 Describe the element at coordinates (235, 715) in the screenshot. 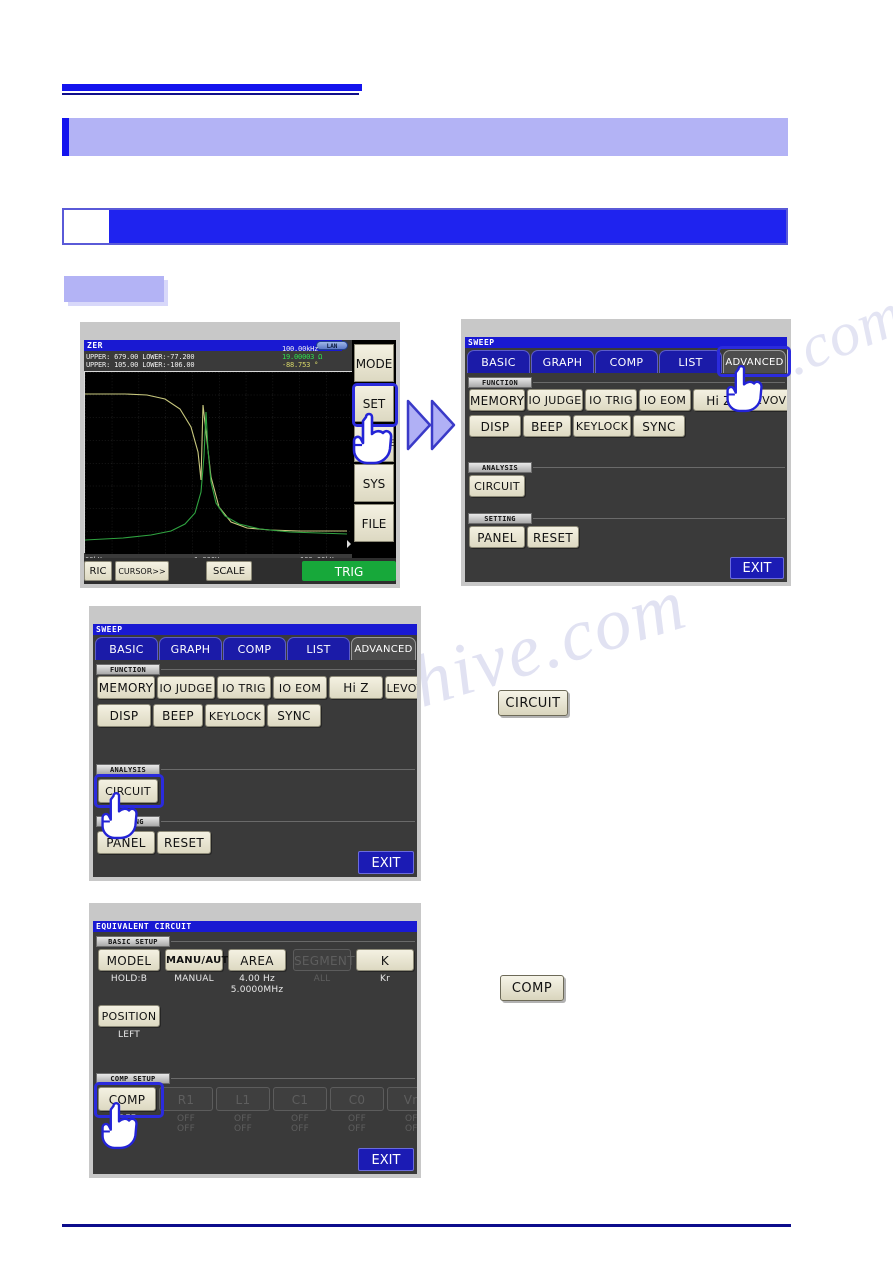

I see `button-keylock-2: KEYLOCK` at that location.